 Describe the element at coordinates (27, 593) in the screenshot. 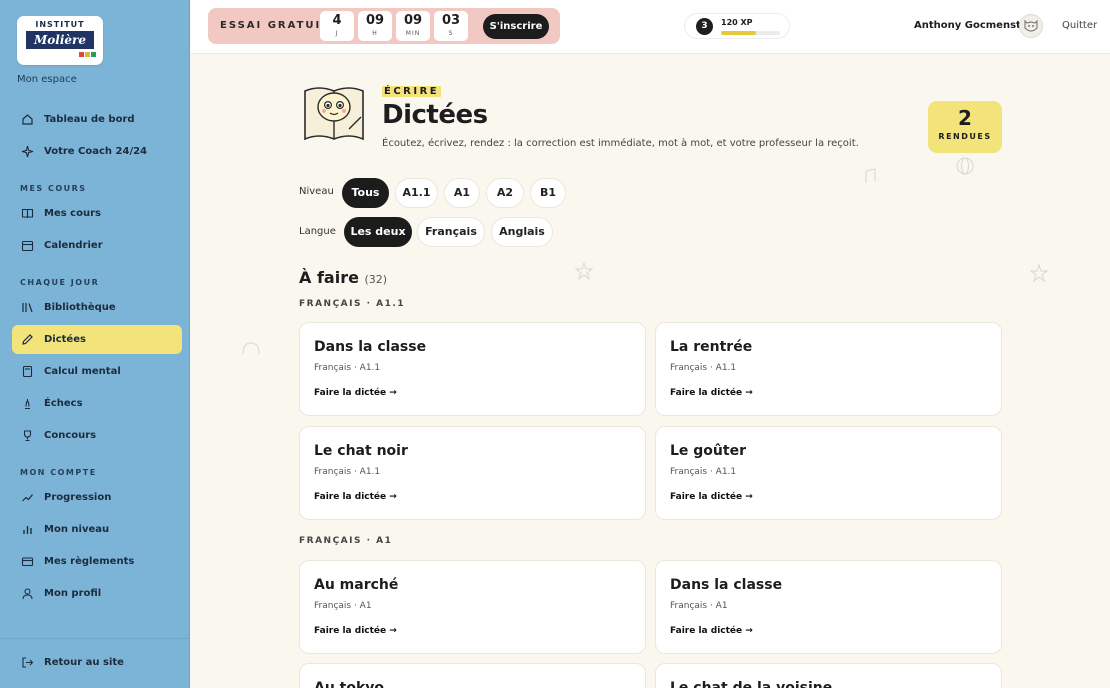

I see `user-icon` at that location.